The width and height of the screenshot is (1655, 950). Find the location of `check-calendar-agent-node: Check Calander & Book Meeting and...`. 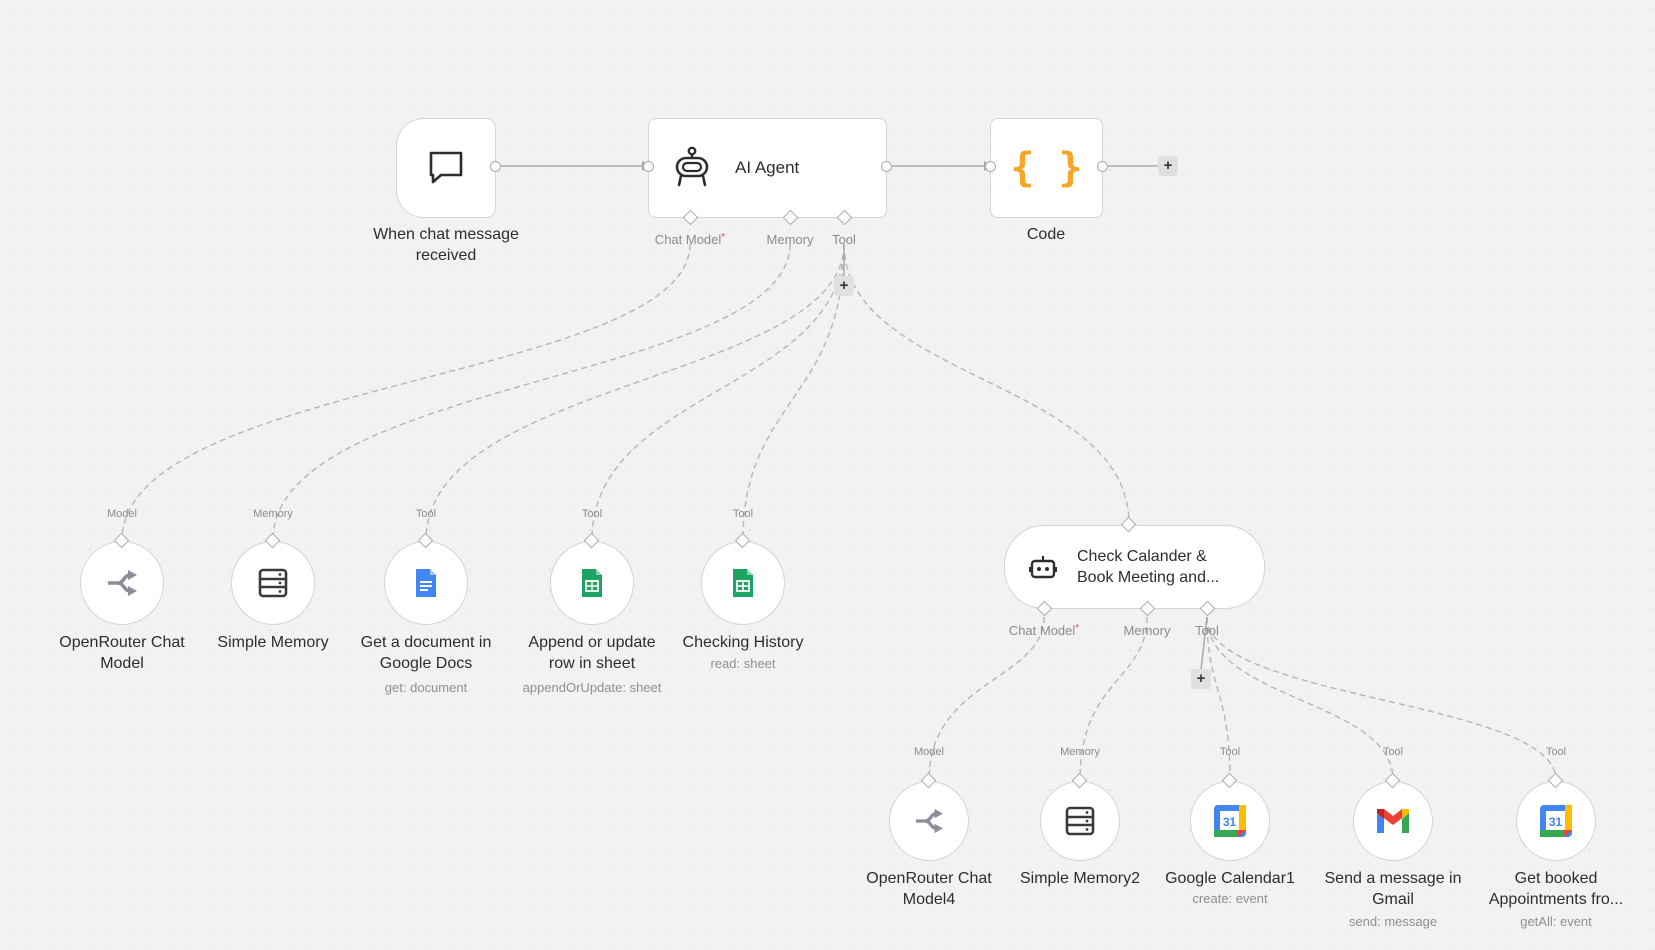

check-calendar-agent-node: Check Calander & Book Meeting and... is located at coordinates (1134, 567).